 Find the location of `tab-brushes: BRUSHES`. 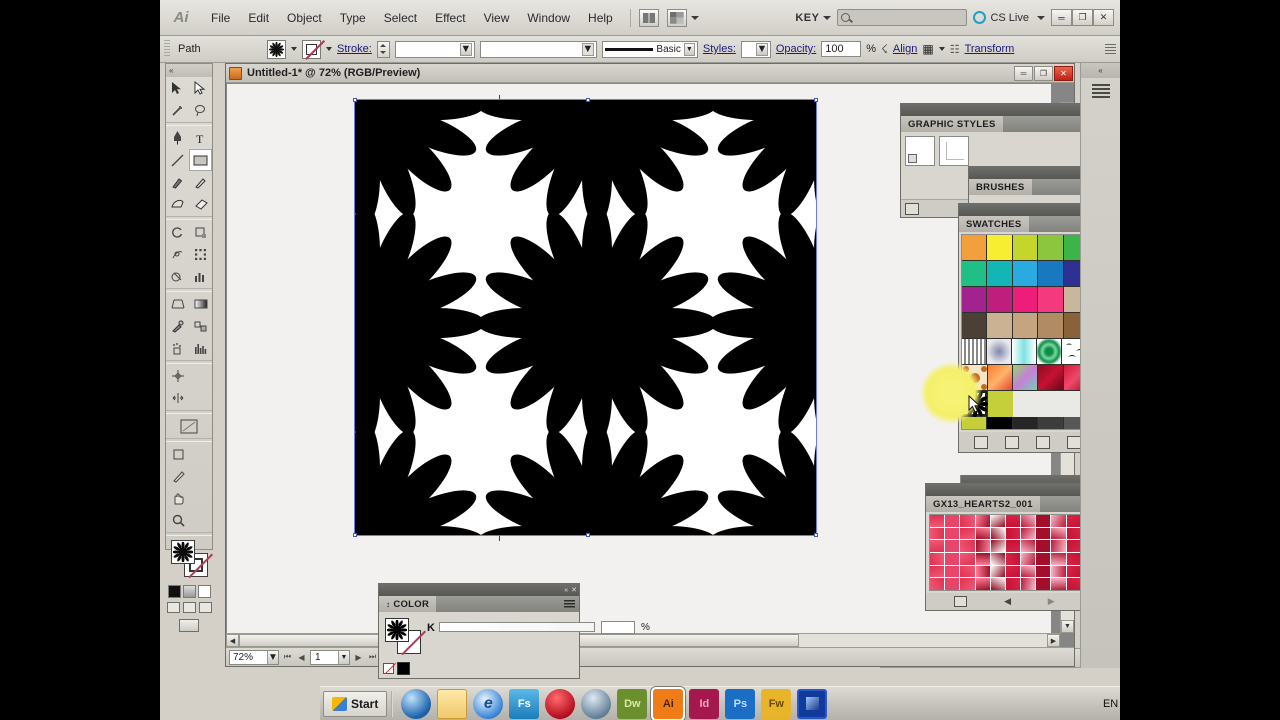

tab-brushes: BRUSHES is located at coordinates (1000, 187).